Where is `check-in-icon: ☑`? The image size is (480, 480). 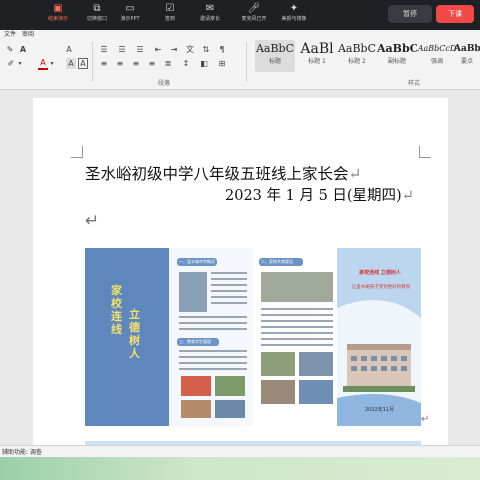
check-in-icon: ☑ is located at coordinates (170, 8).